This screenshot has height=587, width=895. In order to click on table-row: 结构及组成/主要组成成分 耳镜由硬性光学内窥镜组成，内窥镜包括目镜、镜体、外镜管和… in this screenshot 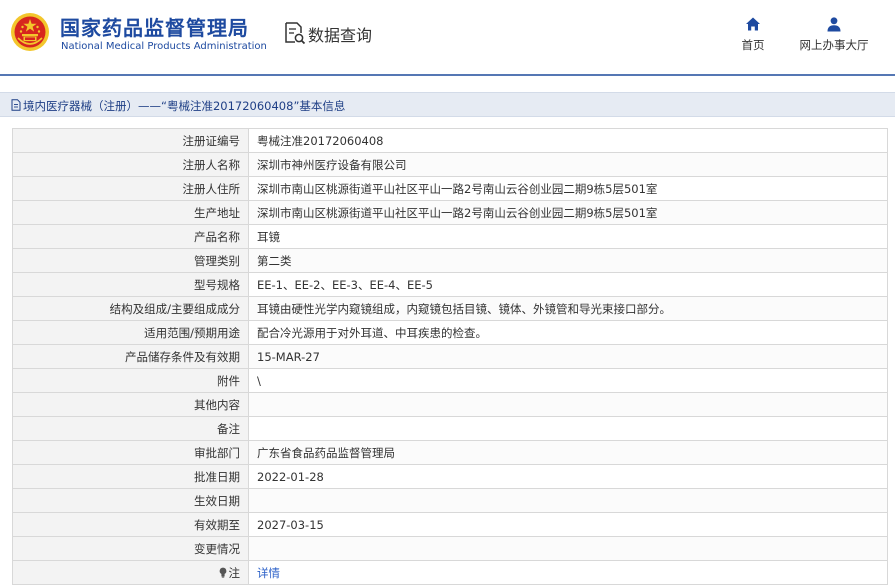, I will do `click(450, 308)`.